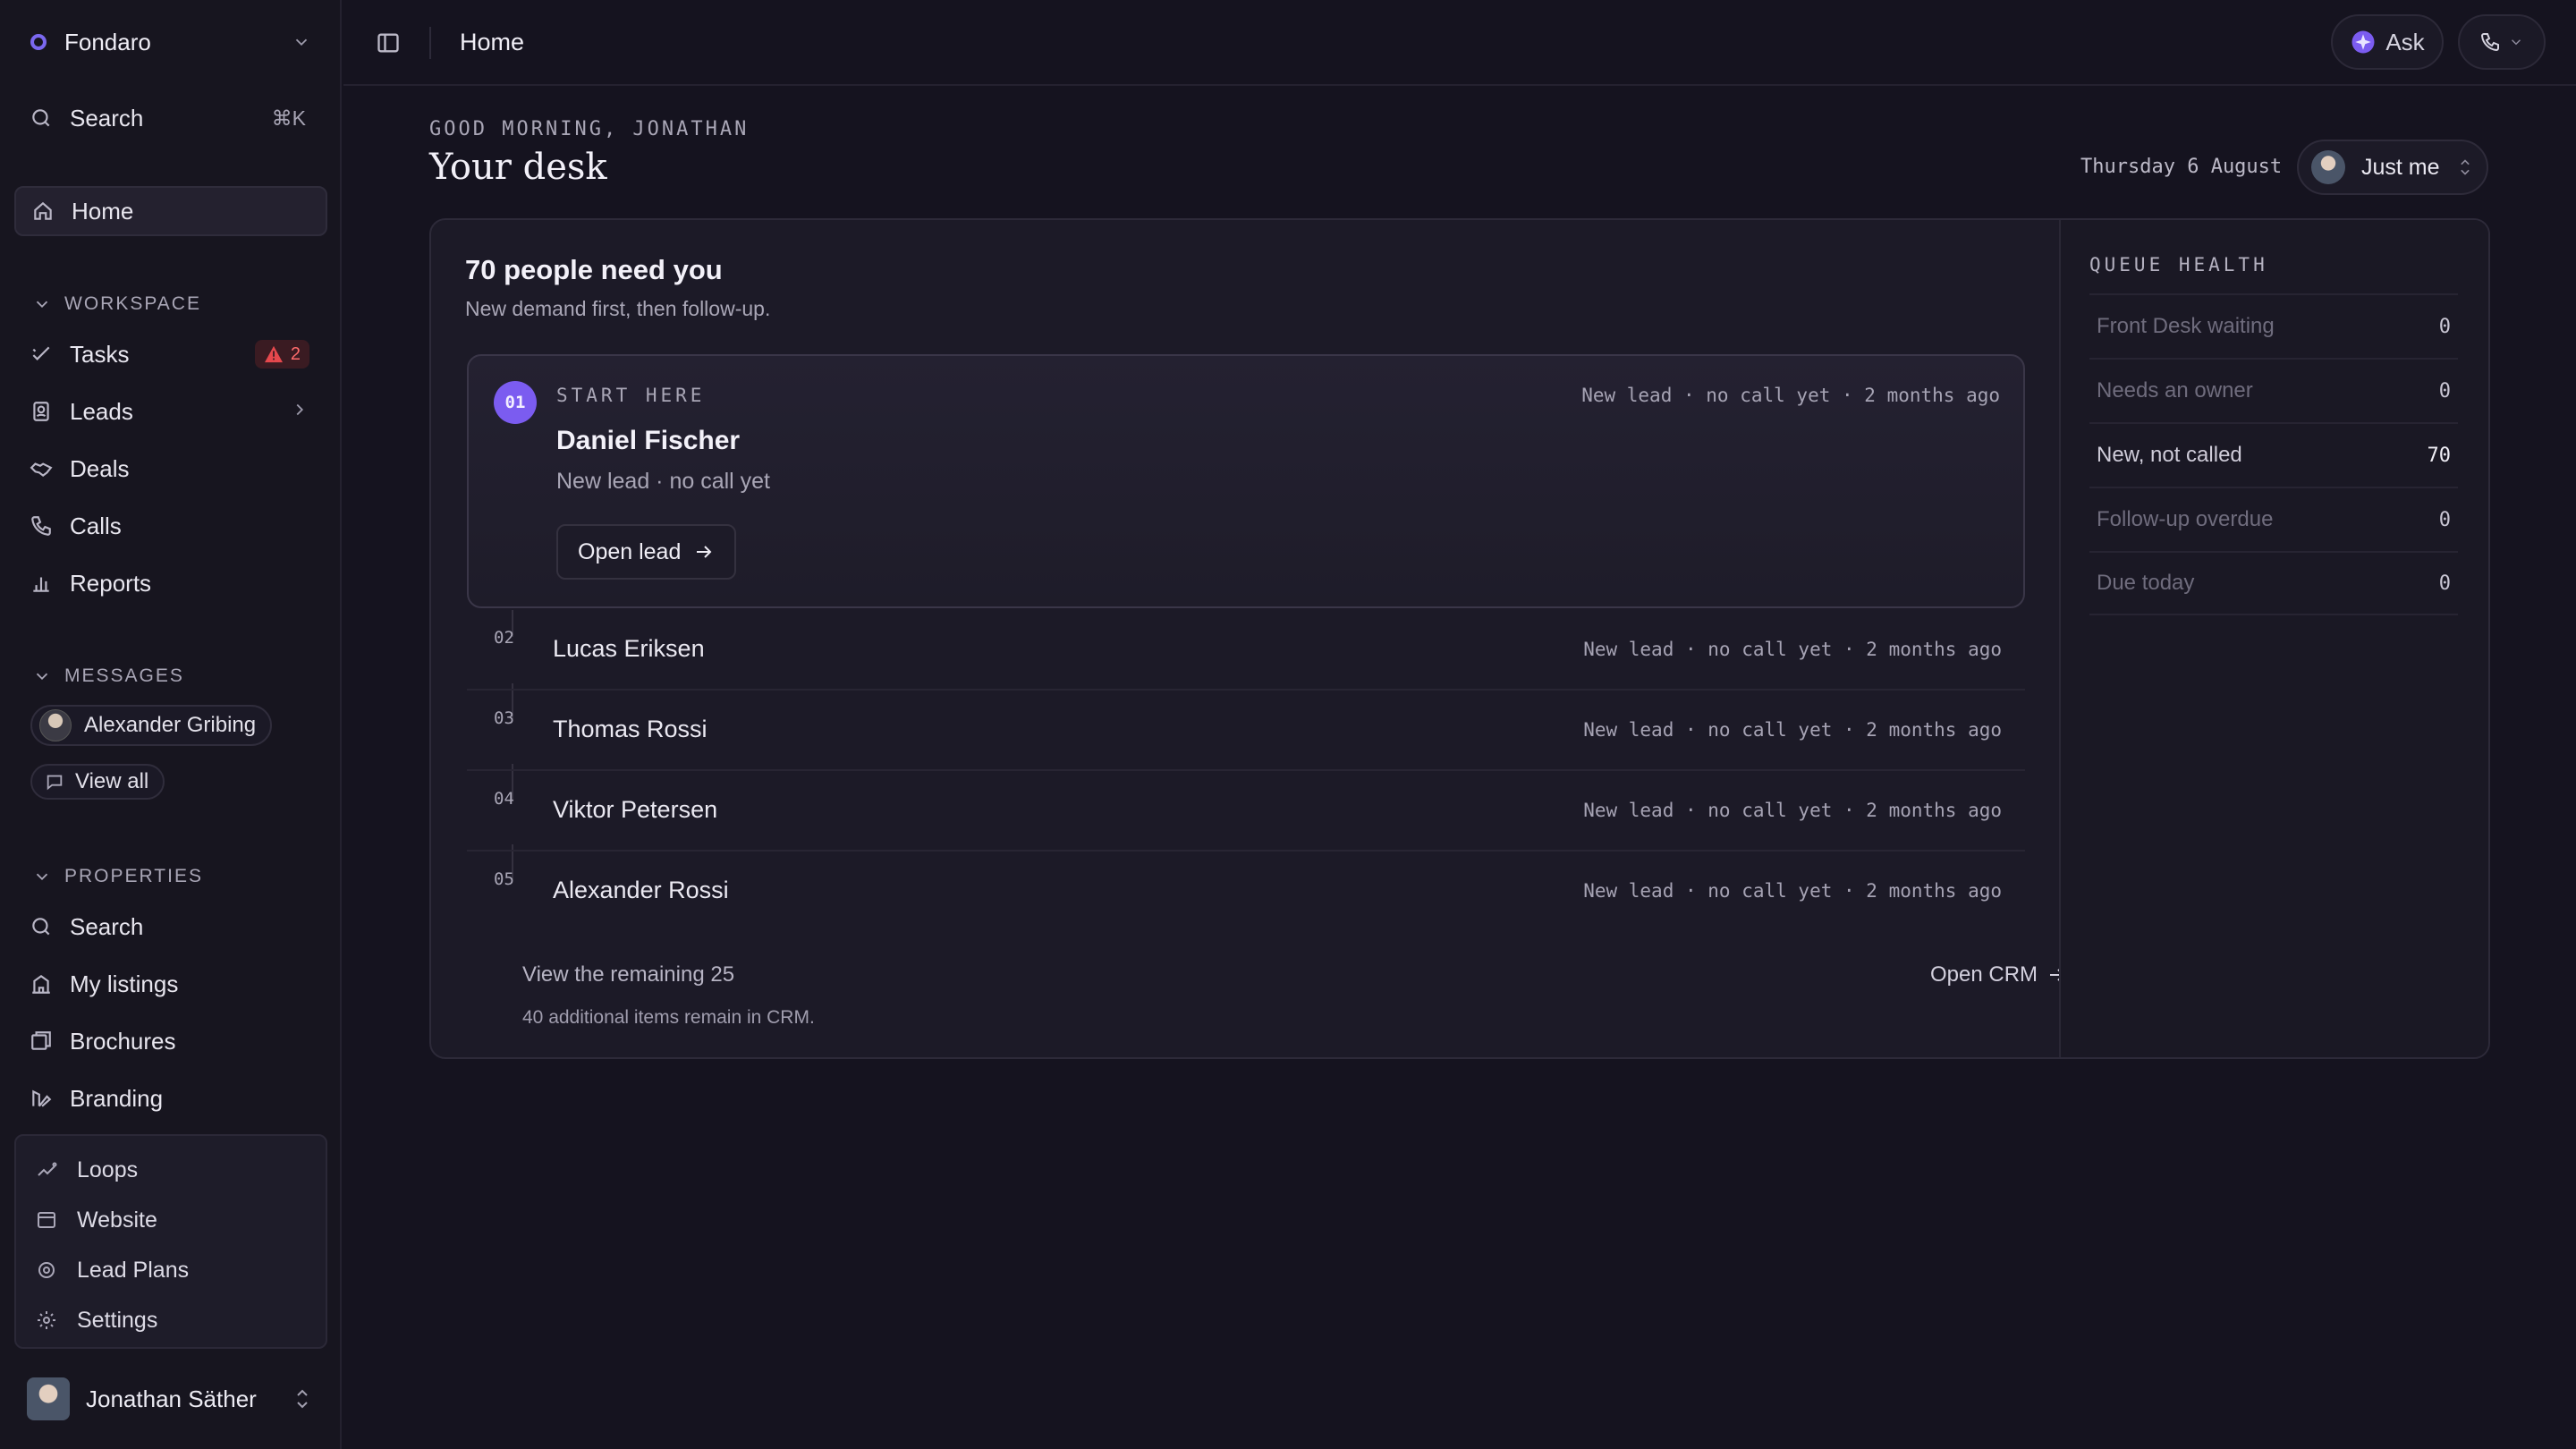 This screenshot has width=2576, height=1449. Describe the element at coordinates (48, 1169) in the screenshot. I see `loop-icon` at that location.